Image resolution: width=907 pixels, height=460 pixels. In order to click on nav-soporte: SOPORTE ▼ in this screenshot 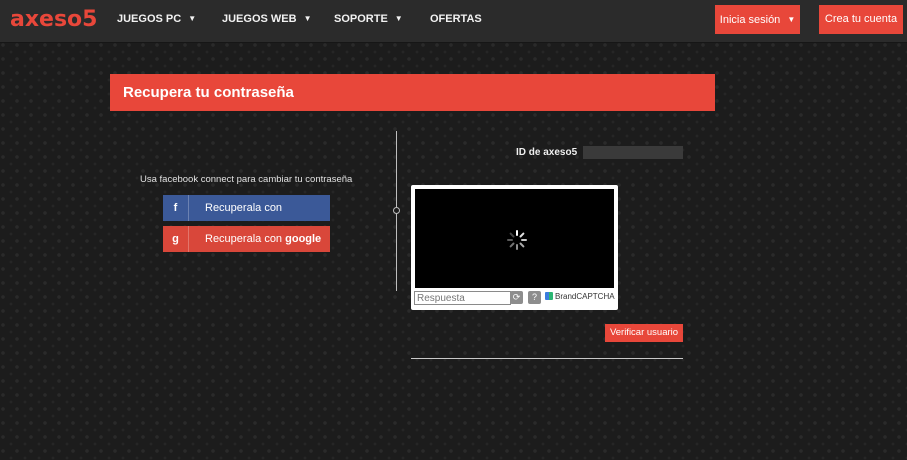, I will do `click(368, 19)`.